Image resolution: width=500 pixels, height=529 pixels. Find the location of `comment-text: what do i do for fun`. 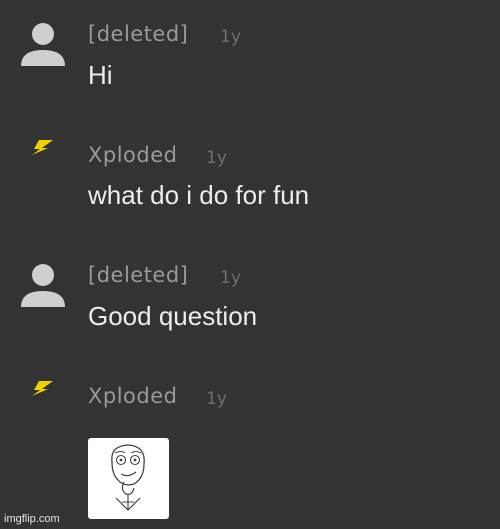

comment-text: what do i do for fun is located at coordinates (199, 195).